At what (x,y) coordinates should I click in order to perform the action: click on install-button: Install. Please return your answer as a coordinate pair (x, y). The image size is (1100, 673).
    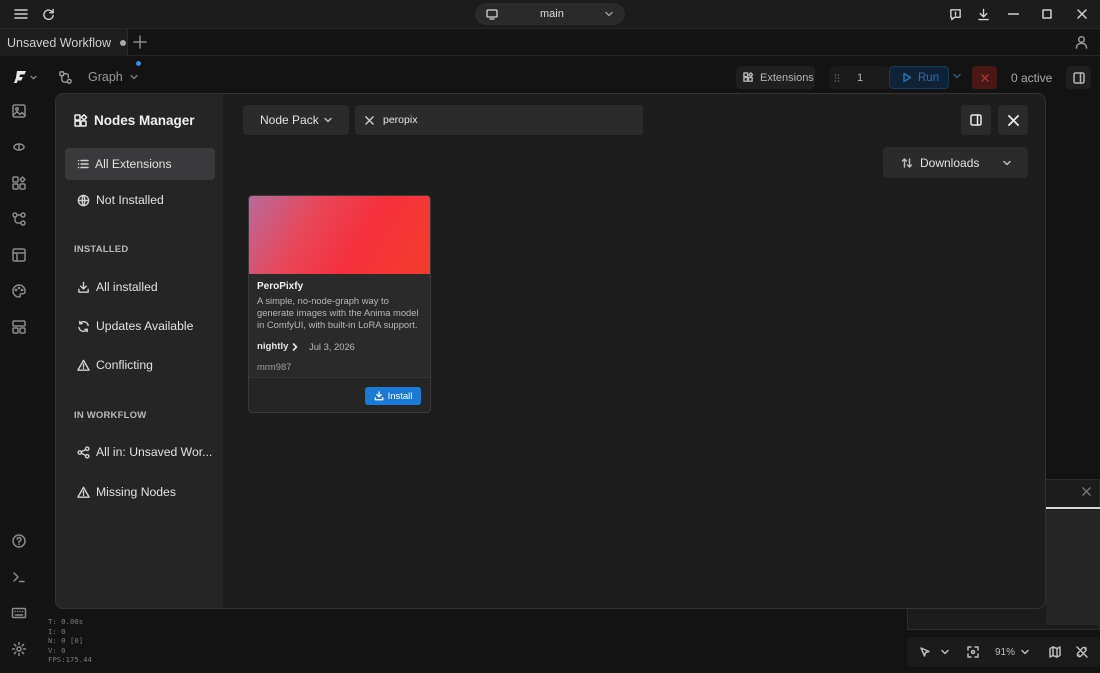
    Looking at the image, I should click on (393, 396).